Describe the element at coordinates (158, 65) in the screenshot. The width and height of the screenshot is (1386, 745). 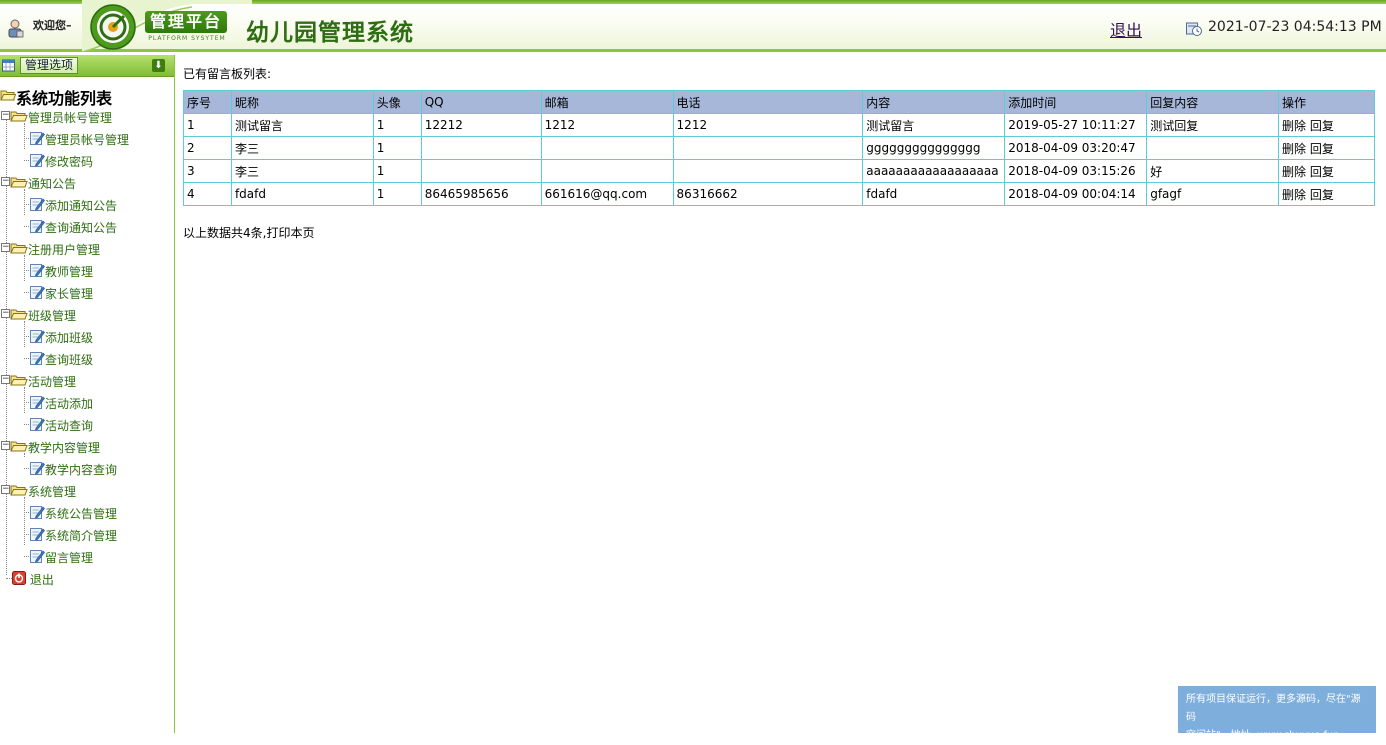
I see `collapse-arrow-icon: ⬇` at that location.